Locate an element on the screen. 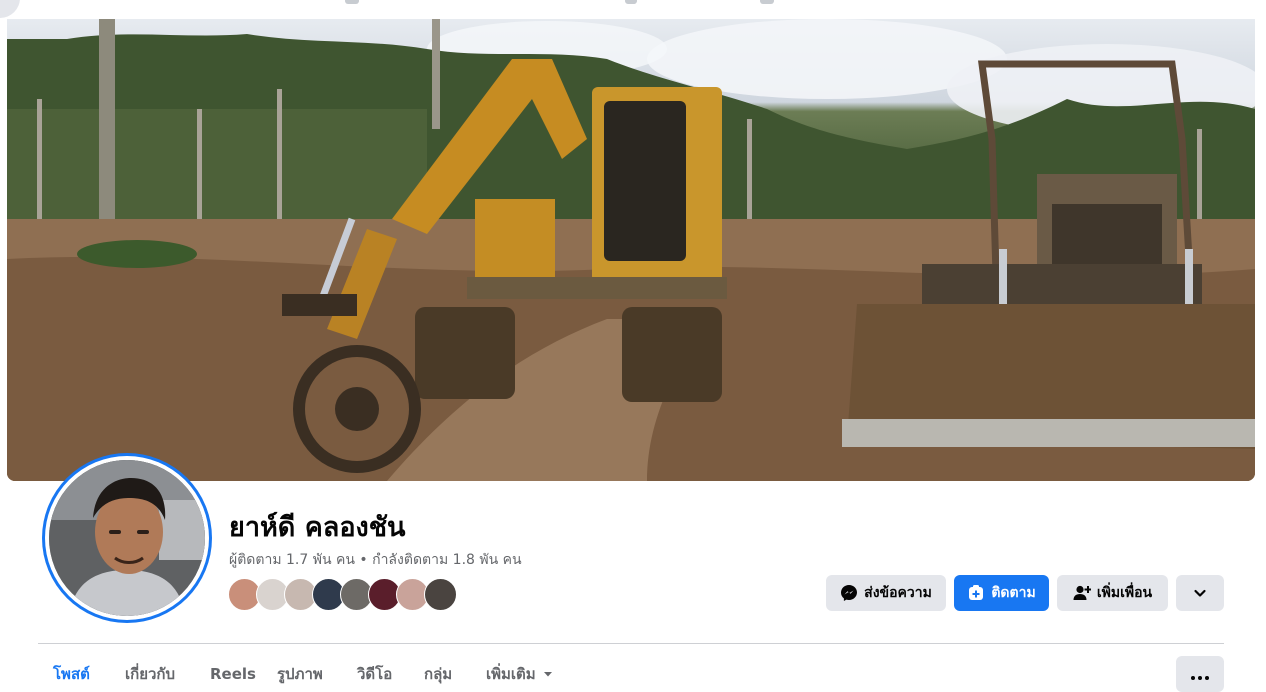 The image size is (1266, 692). tab-about: เกี่ยวกับ is located at coordinates (150, 674).